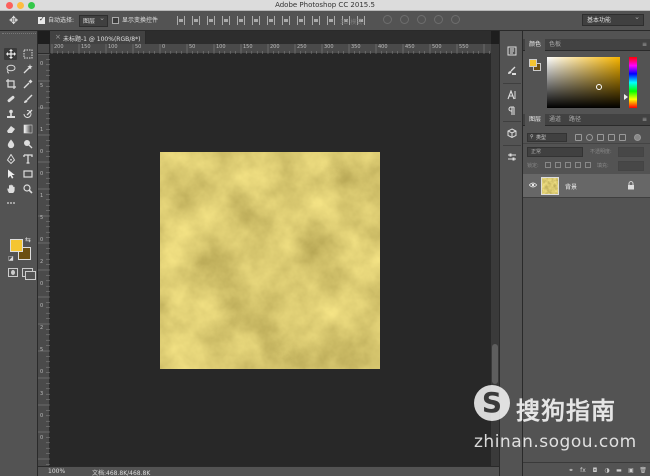  I want to click on rotate-3d-icon, so click(387, 19).